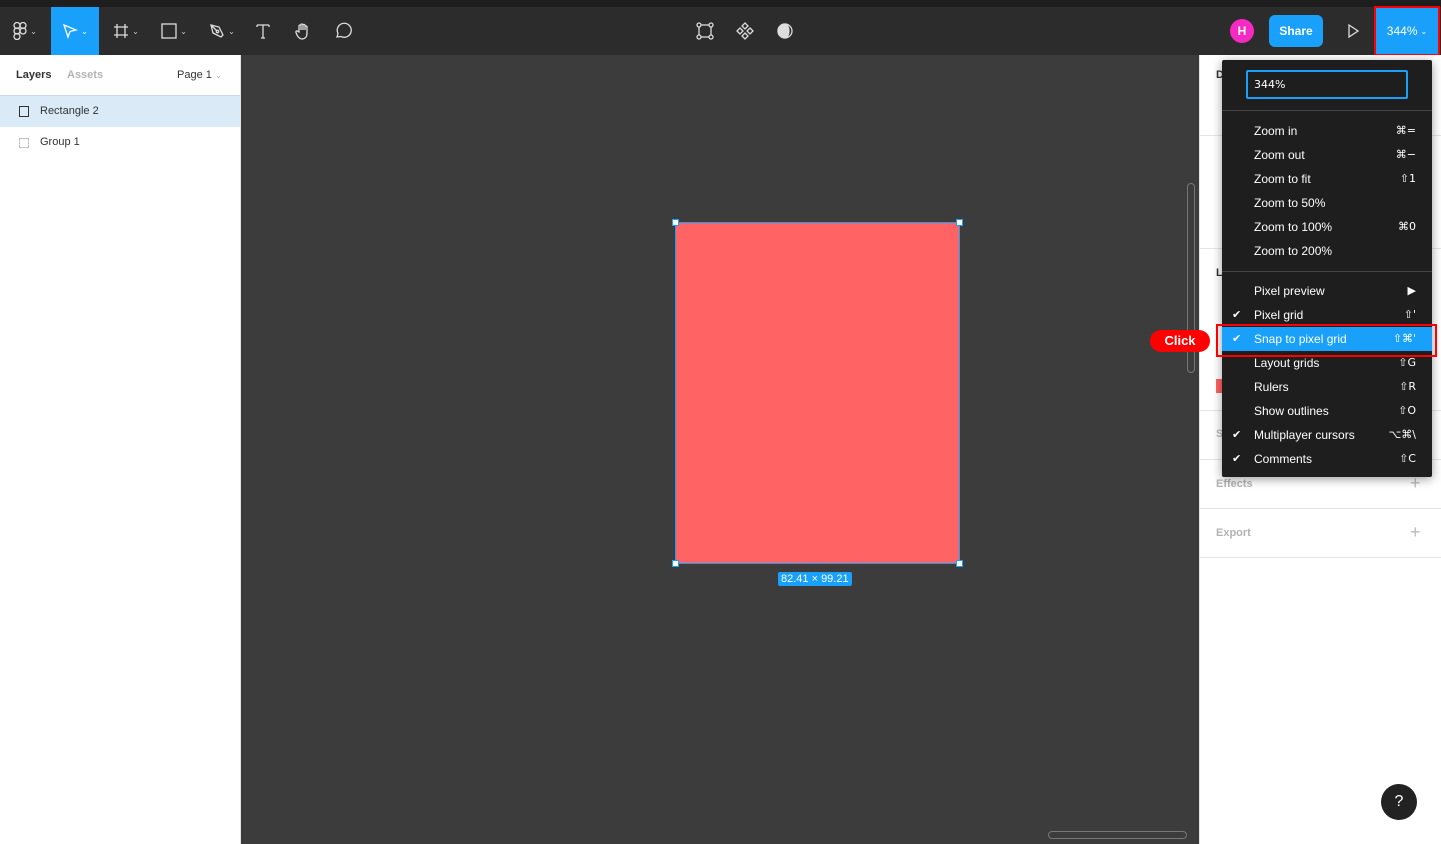 This screenshot has width=1441, height=844. Describe the element at coordinates (1407, 410) in the screenshot. I see `shortcut: ⇧O` at that location.